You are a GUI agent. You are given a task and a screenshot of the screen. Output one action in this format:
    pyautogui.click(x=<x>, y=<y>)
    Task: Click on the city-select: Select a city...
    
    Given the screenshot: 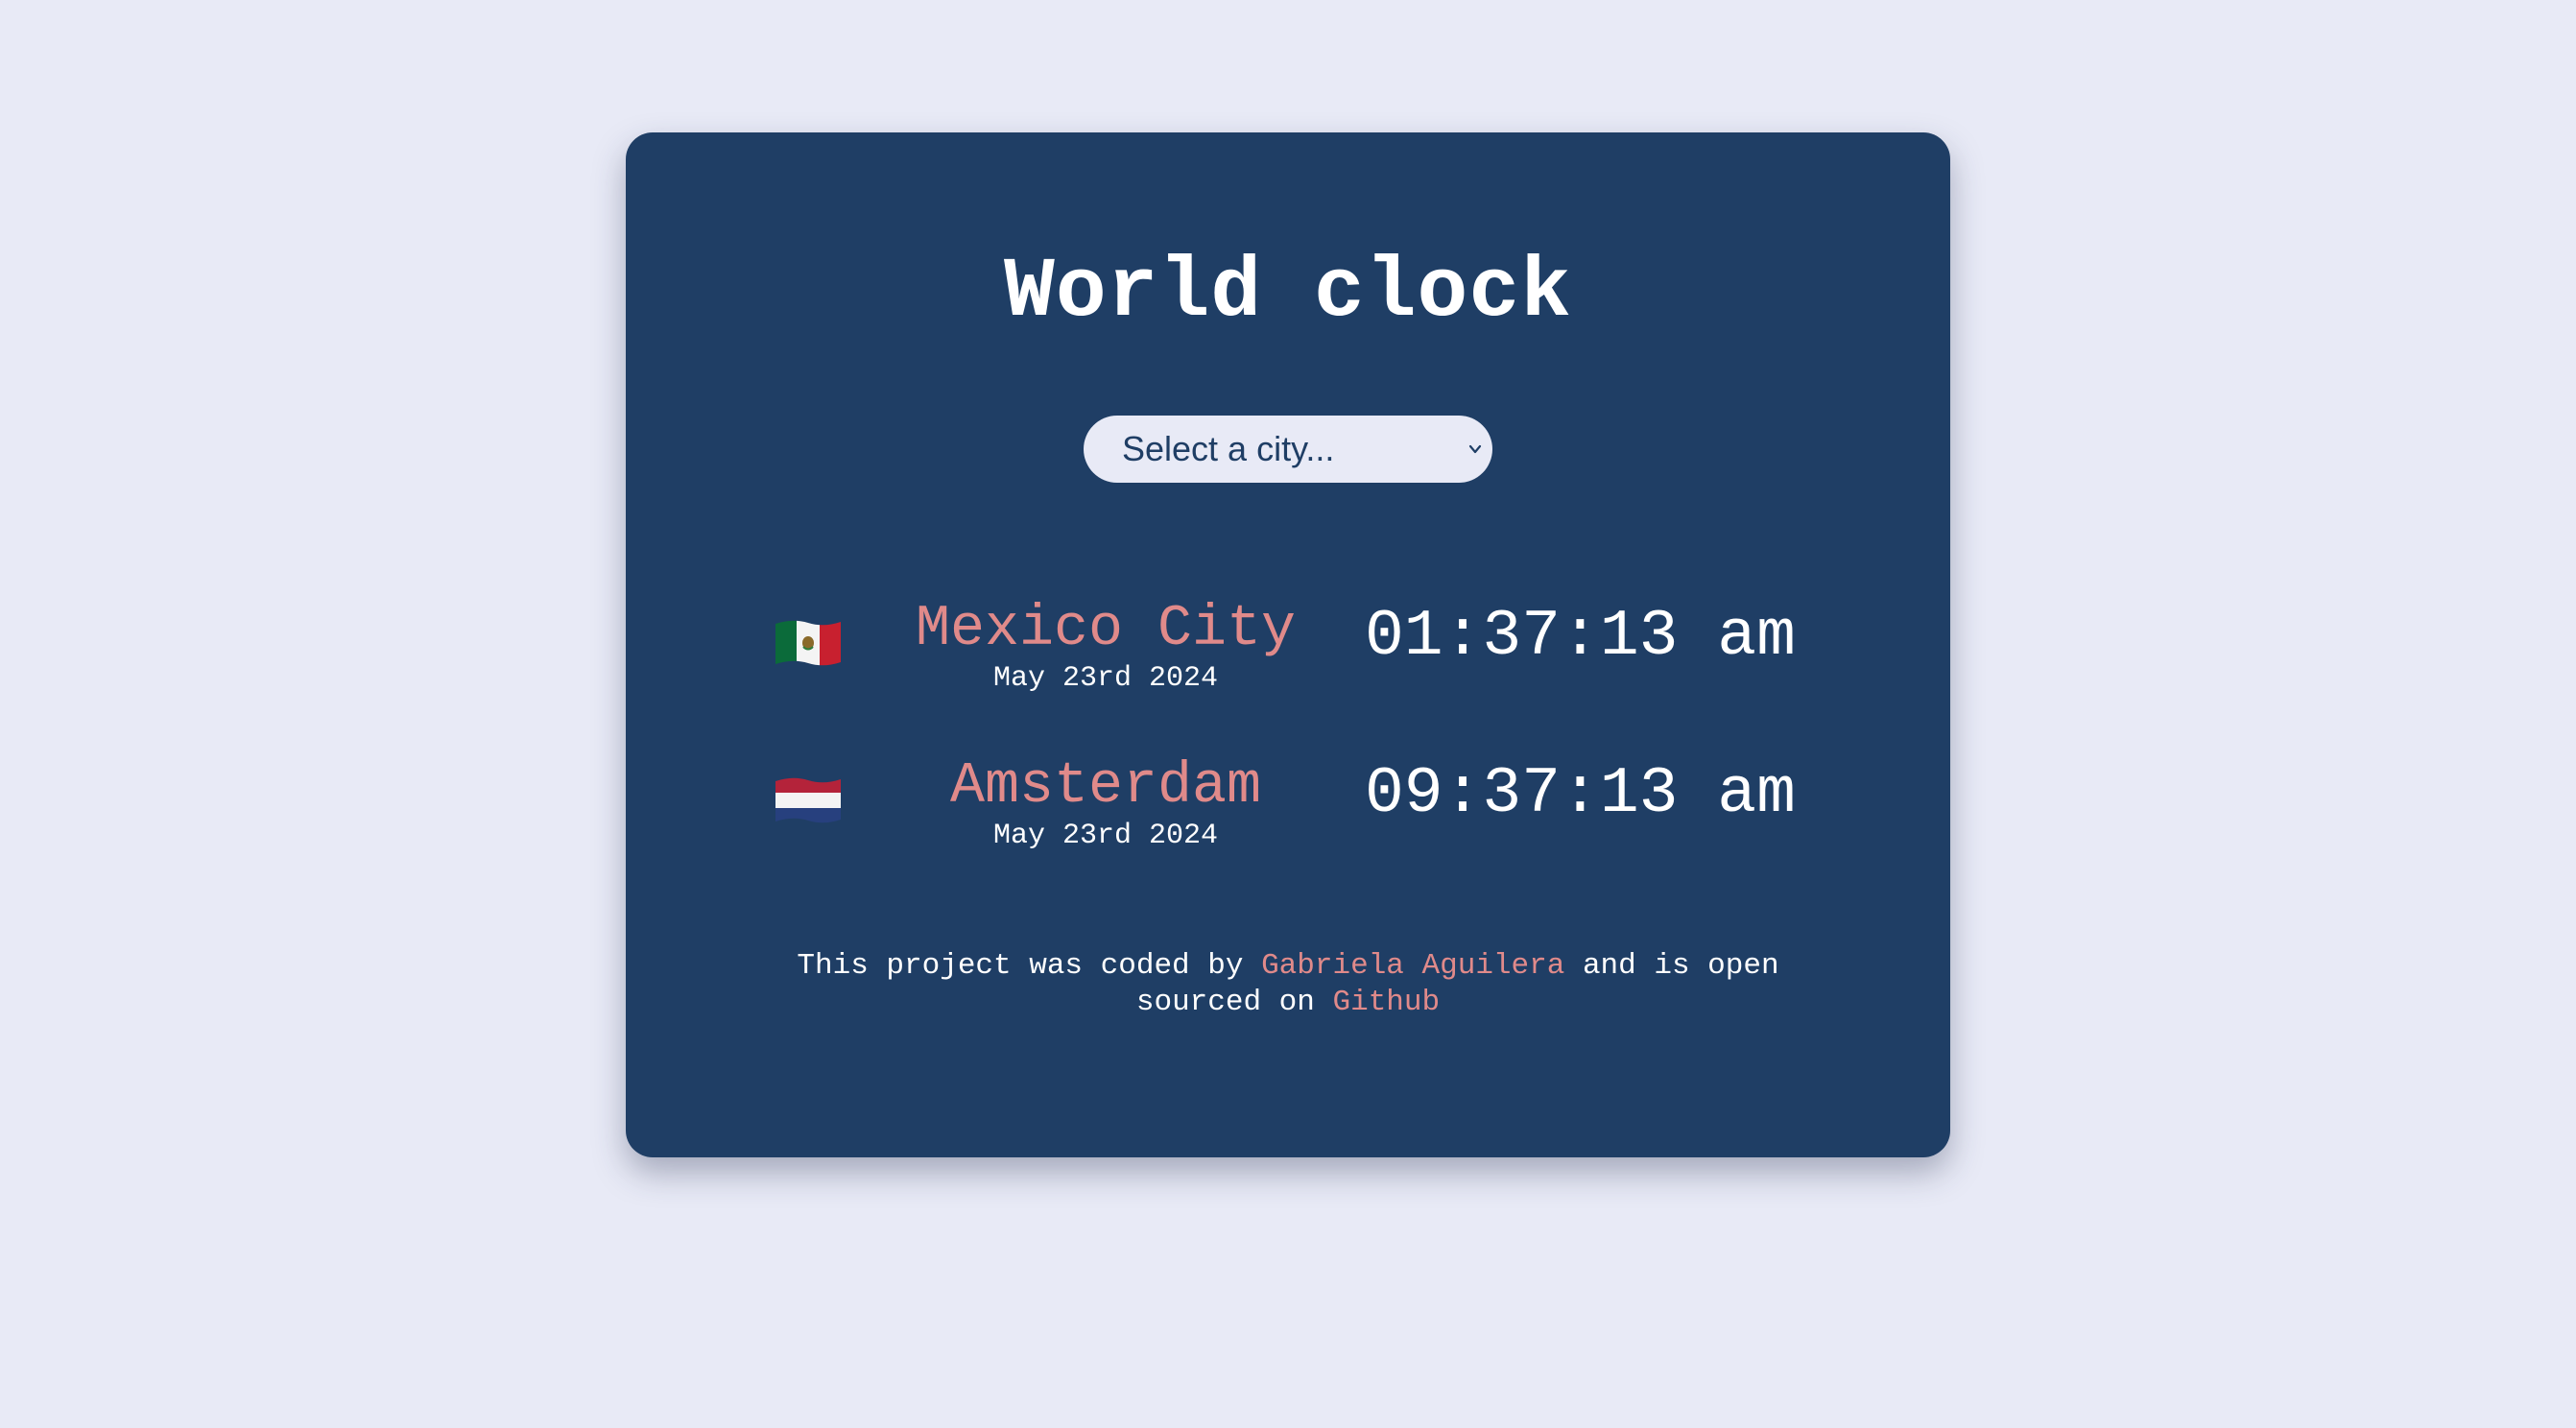 What is the action you would take?
    pyautogui.click(x=1288, y=449)
    